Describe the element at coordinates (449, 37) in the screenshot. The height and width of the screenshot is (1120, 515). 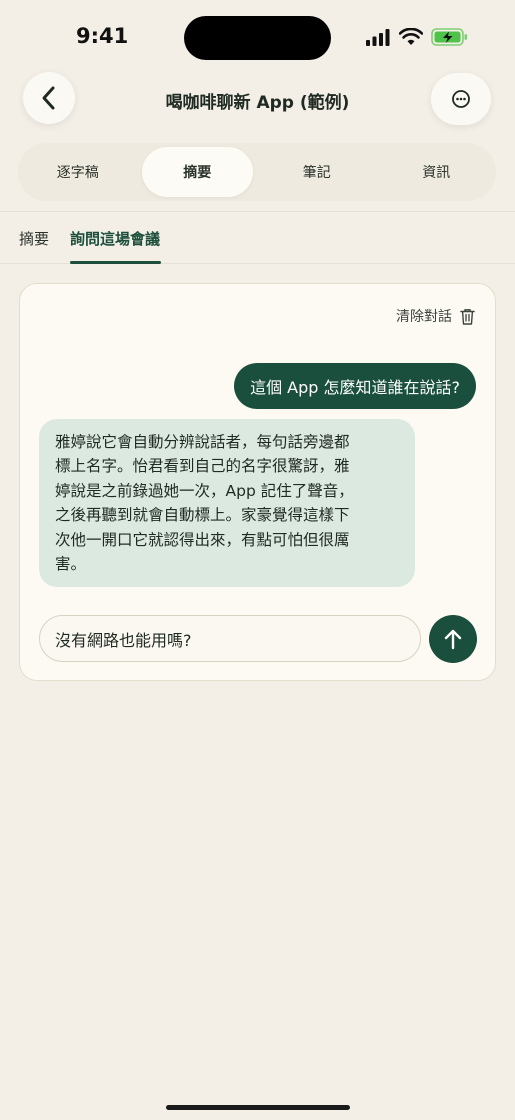
I see `battery-charging-icon` at that location.